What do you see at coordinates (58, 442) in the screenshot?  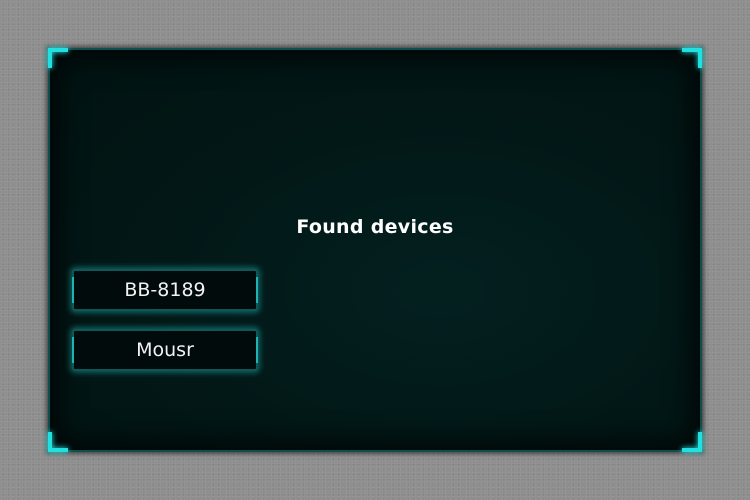 I see `corner-accent-bottom-left` at bounding box center [58, 442].